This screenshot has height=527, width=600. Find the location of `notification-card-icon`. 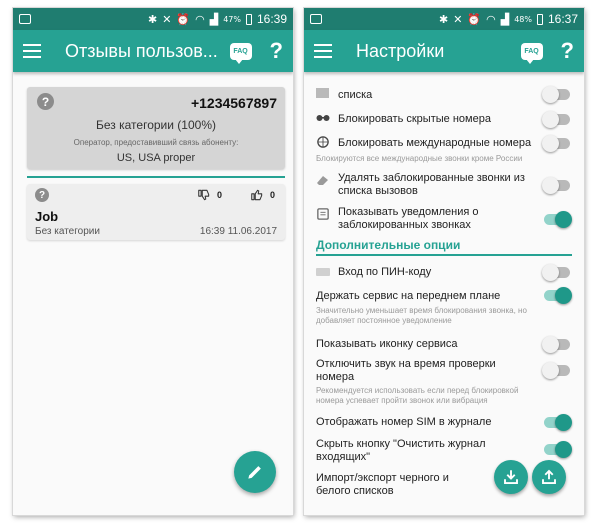

notification-card-icon is located at coordinates (323, 214).